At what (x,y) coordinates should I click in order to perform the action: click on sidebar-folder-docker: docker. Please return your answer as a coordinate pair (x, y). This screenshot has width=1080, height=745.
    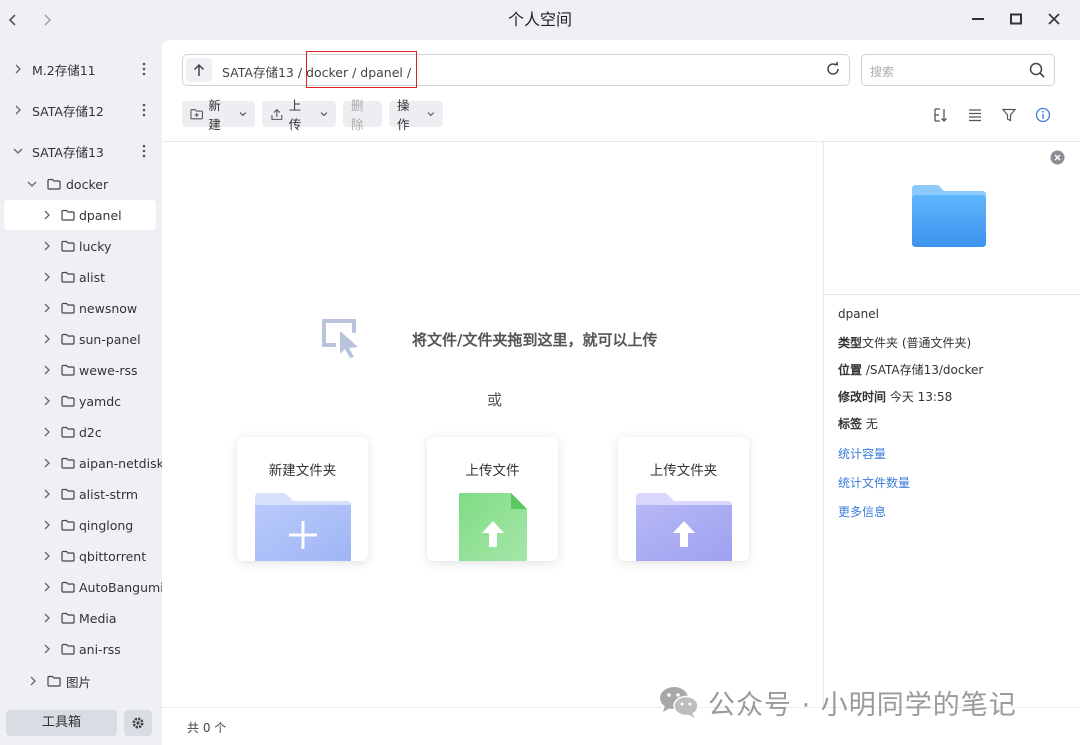
    Looking at the image, I should click on (80, 184).